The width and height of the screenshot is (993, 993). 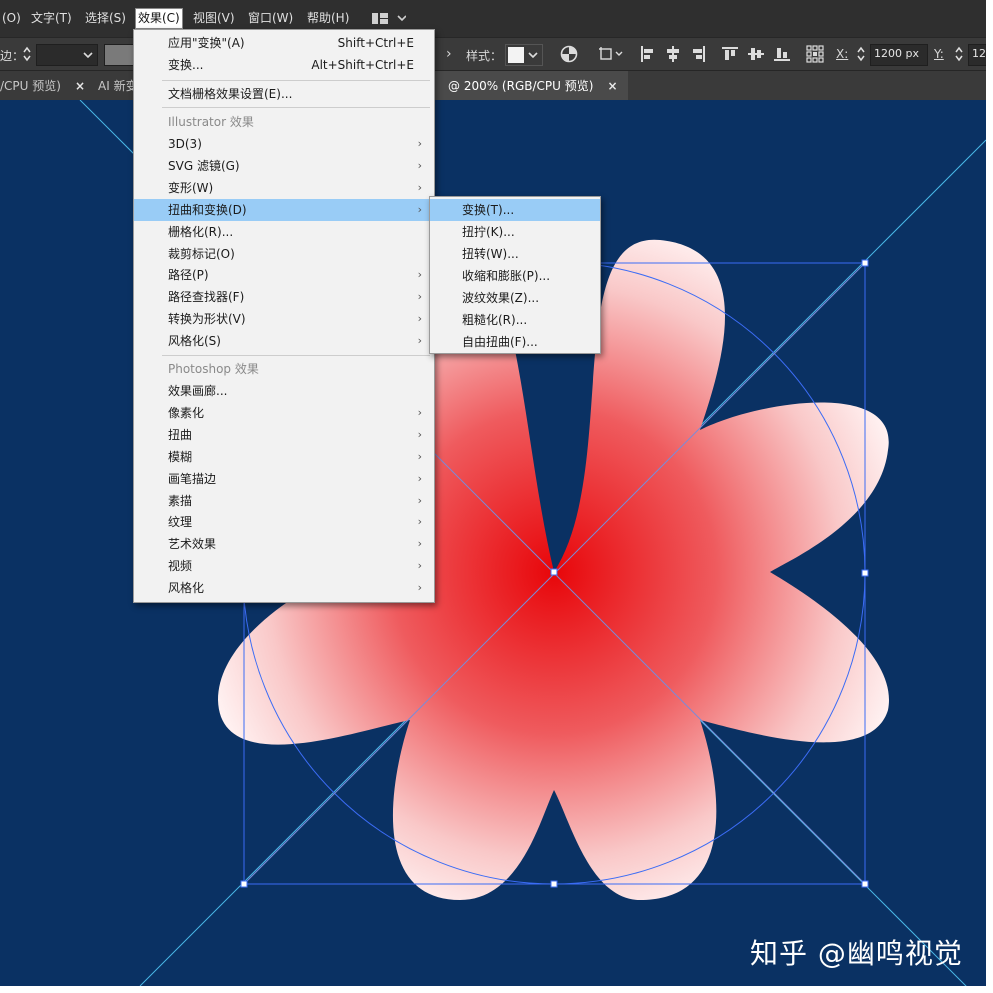 What do you see at coordinates (284, 501) in the screenshot?
I see `effect-menu-item: 素描 ›` at bounding box center [284, 501].